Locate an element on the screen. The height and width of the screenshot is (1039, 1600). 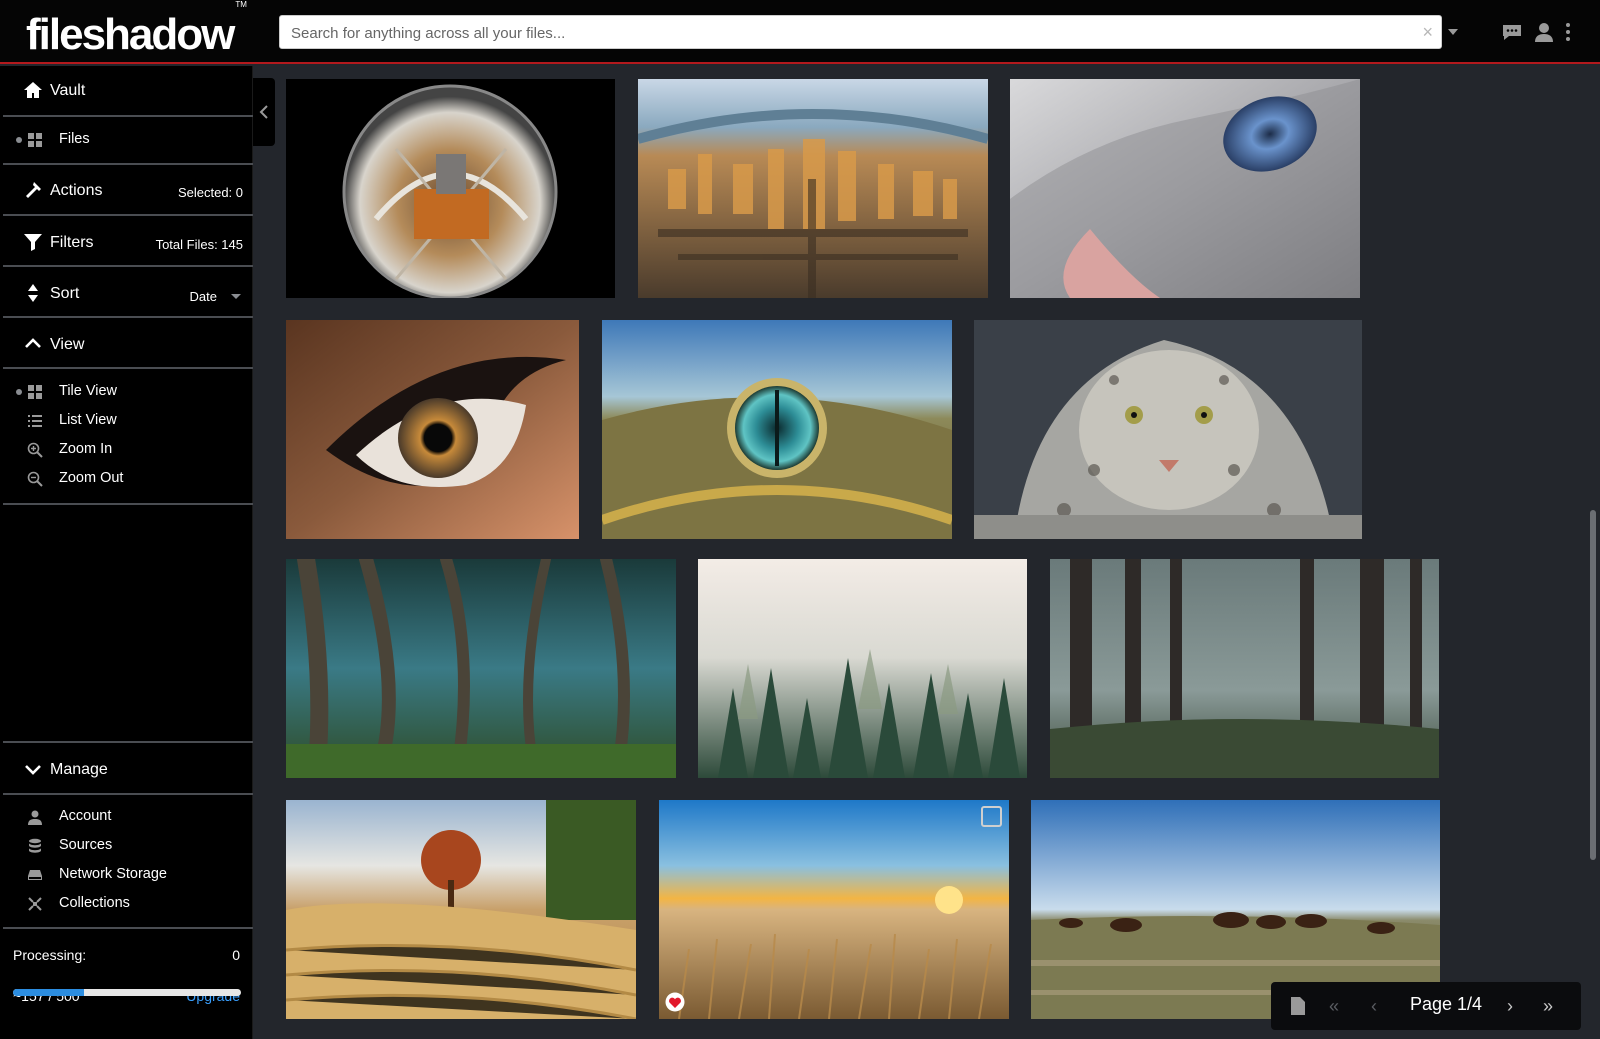
search-input is located at coordinates (841, 33).